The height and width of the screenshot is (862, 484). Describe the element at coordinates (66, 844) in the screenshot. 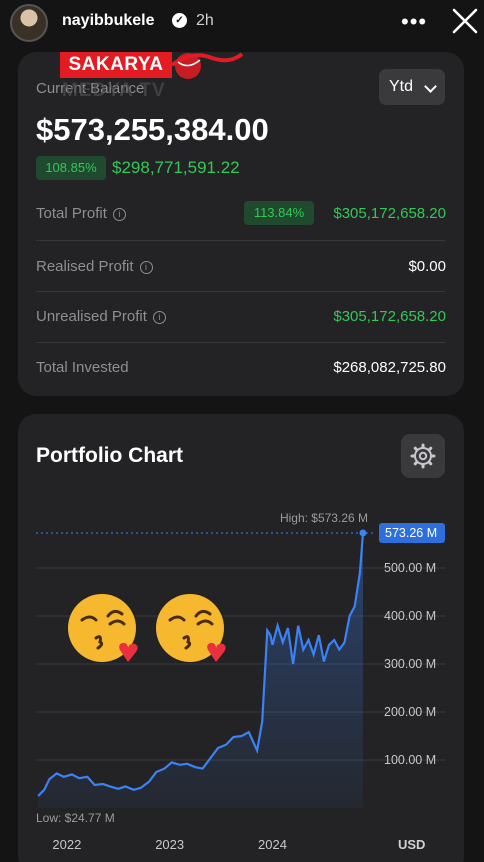

I see `x-tick-label: 2022` at that location.